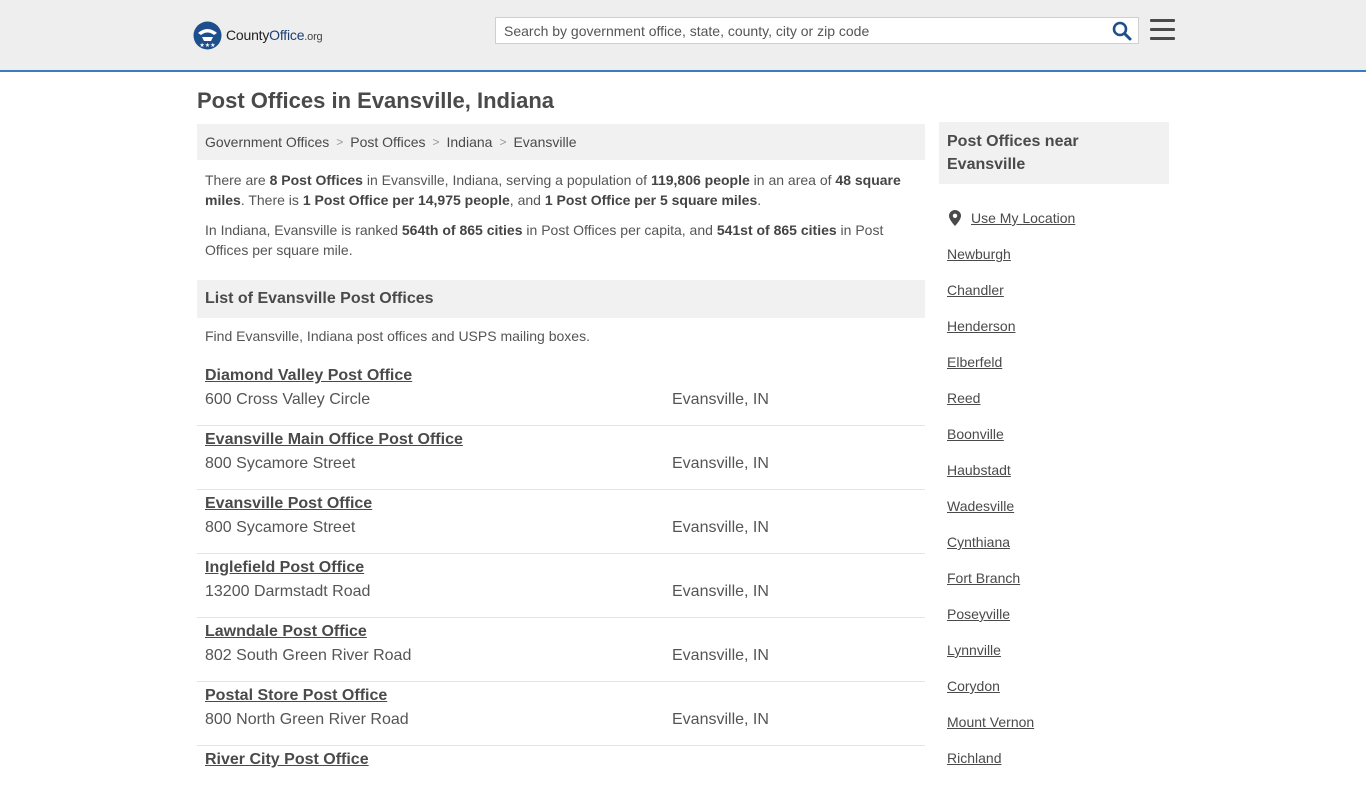  What do you see at coordinates (207, 35) in the screenshot?
I see `seal-stars-icon: ★★★` at bounding box center [207, 35].